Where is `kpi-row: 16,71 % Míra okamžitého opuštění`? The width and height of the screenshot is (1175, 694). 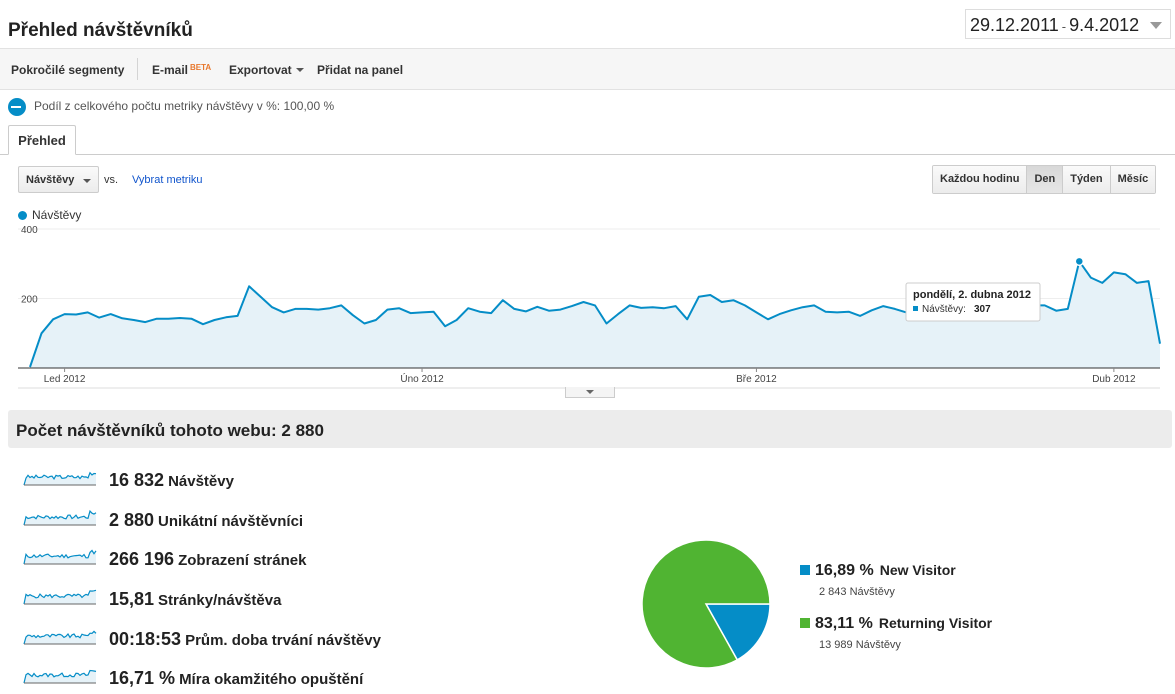
kpi-row: 16,71 % Míra okamžitého opuštění is located at coordinates (282, 679).